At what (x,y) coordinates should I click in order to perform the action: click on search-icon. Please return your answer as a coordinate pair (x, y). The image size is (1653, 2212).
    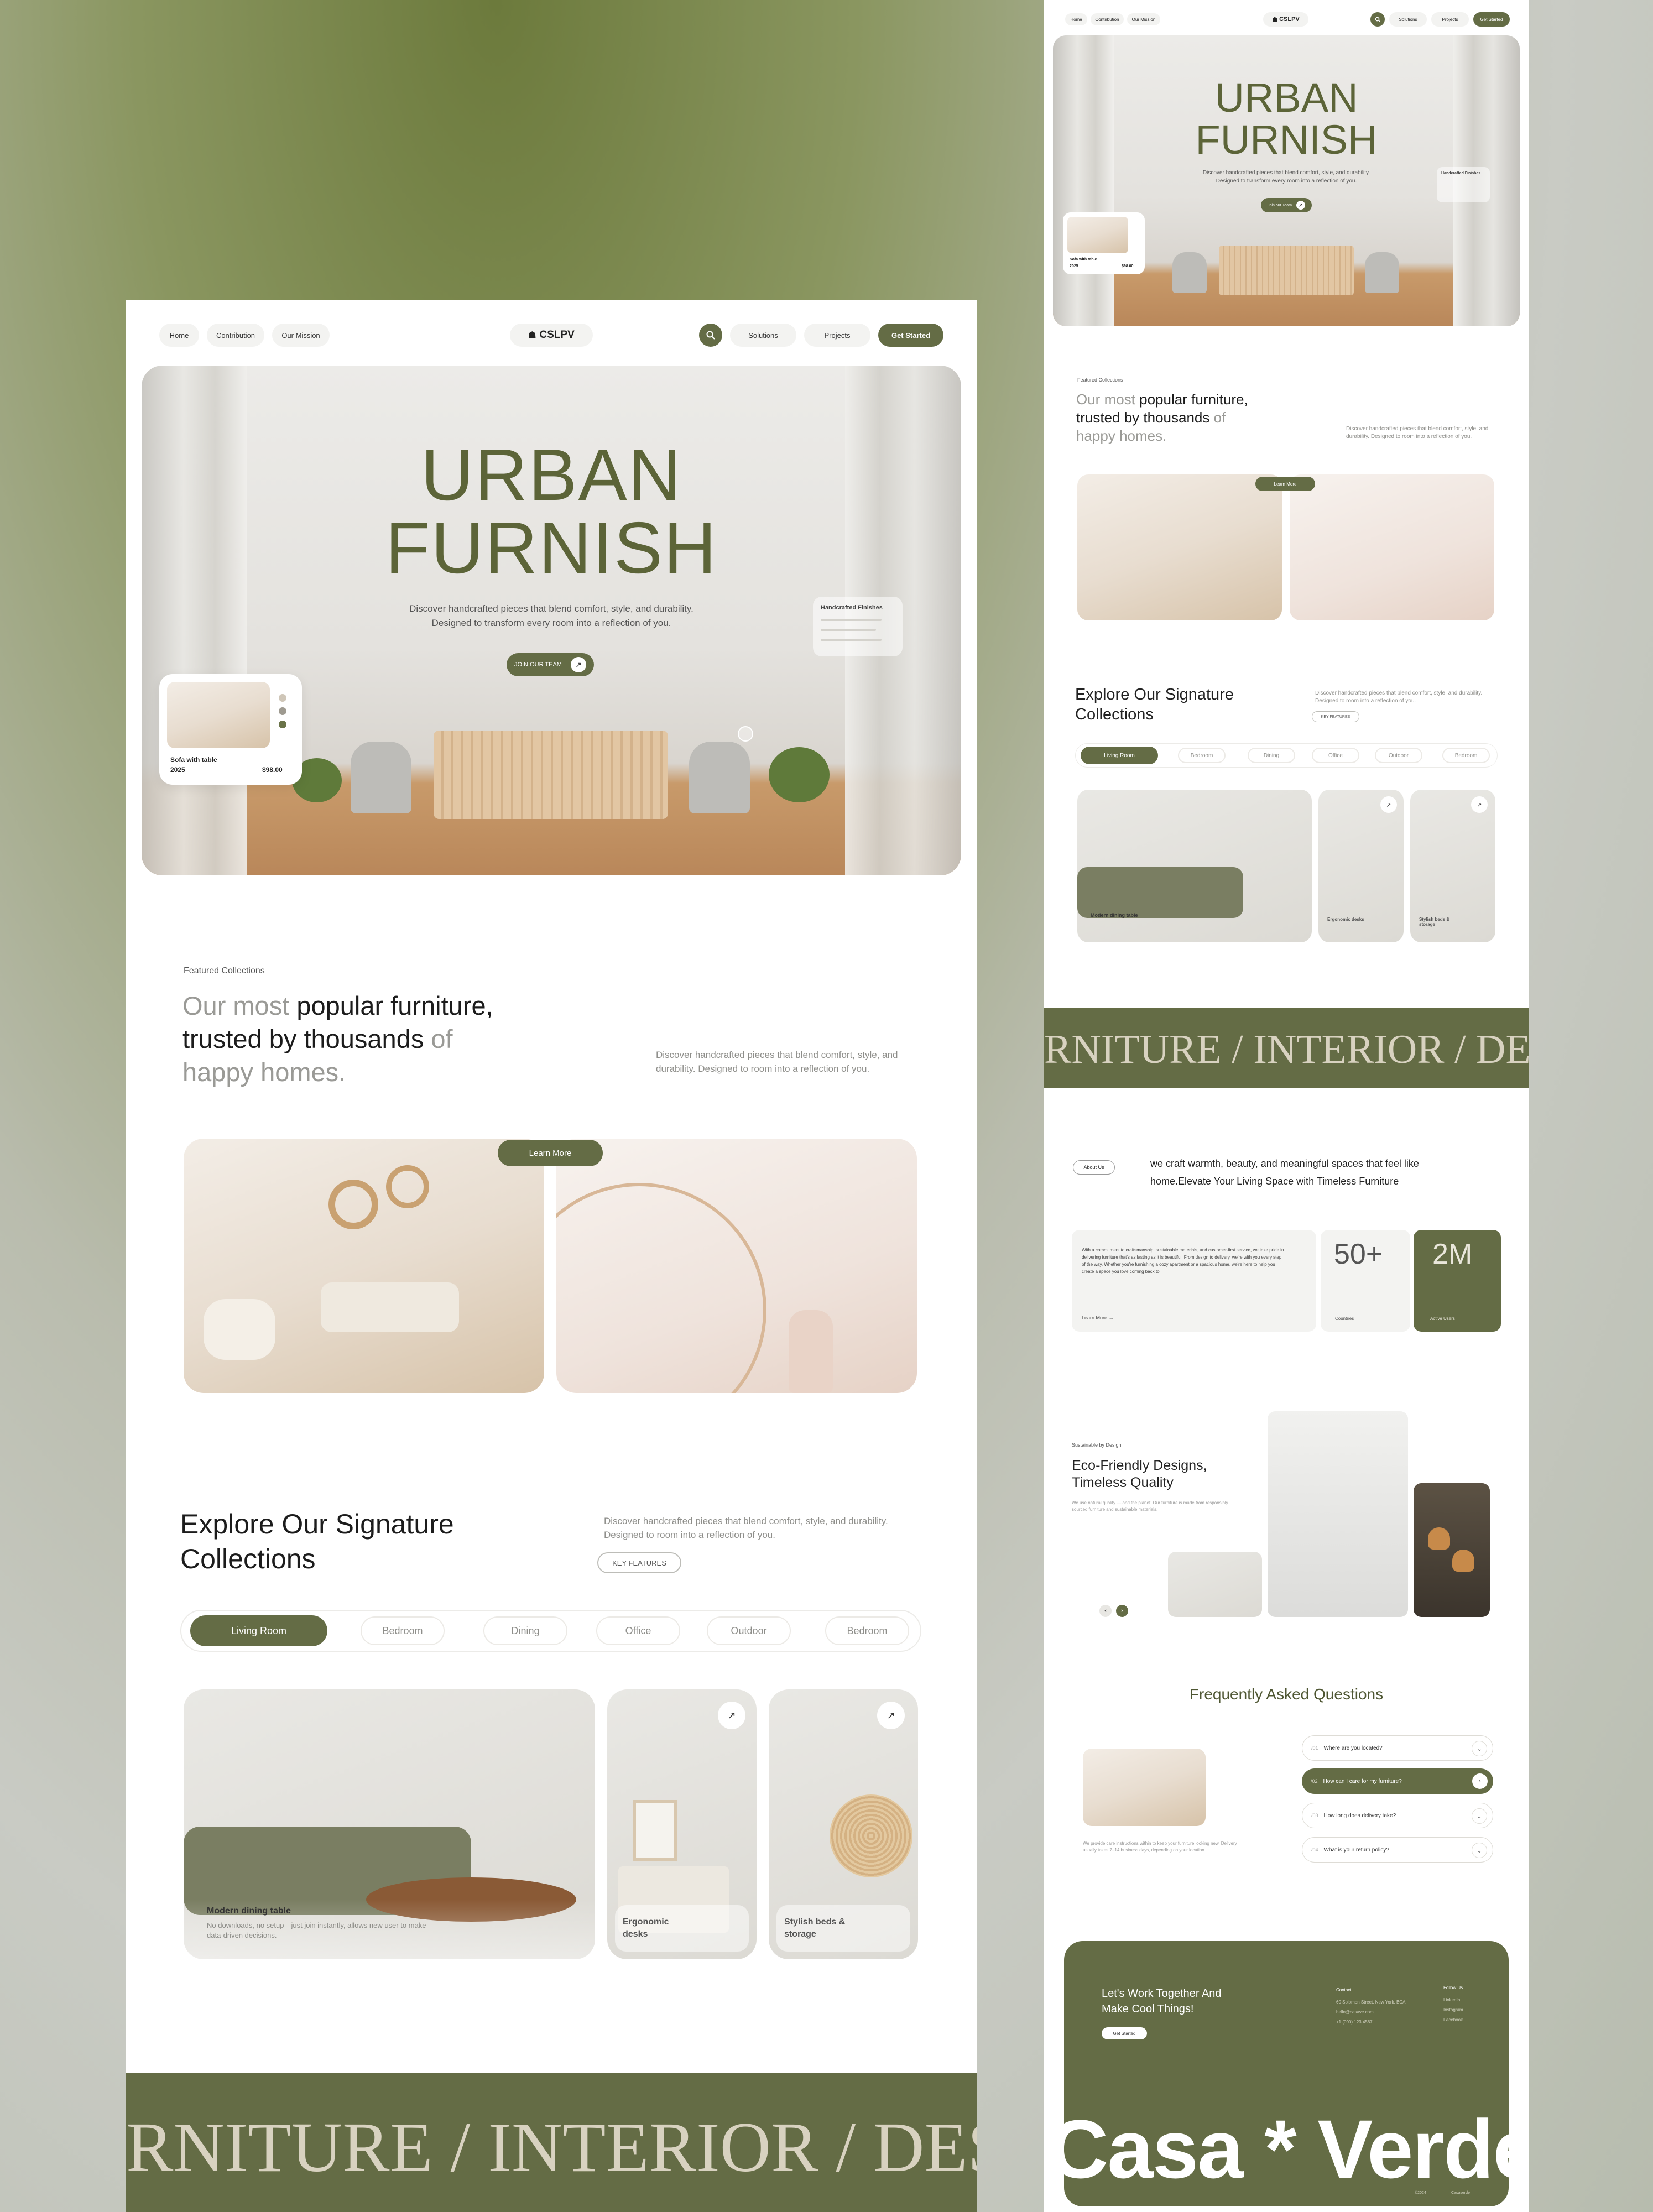
    Looking at the image, I should click on (1377, 19).